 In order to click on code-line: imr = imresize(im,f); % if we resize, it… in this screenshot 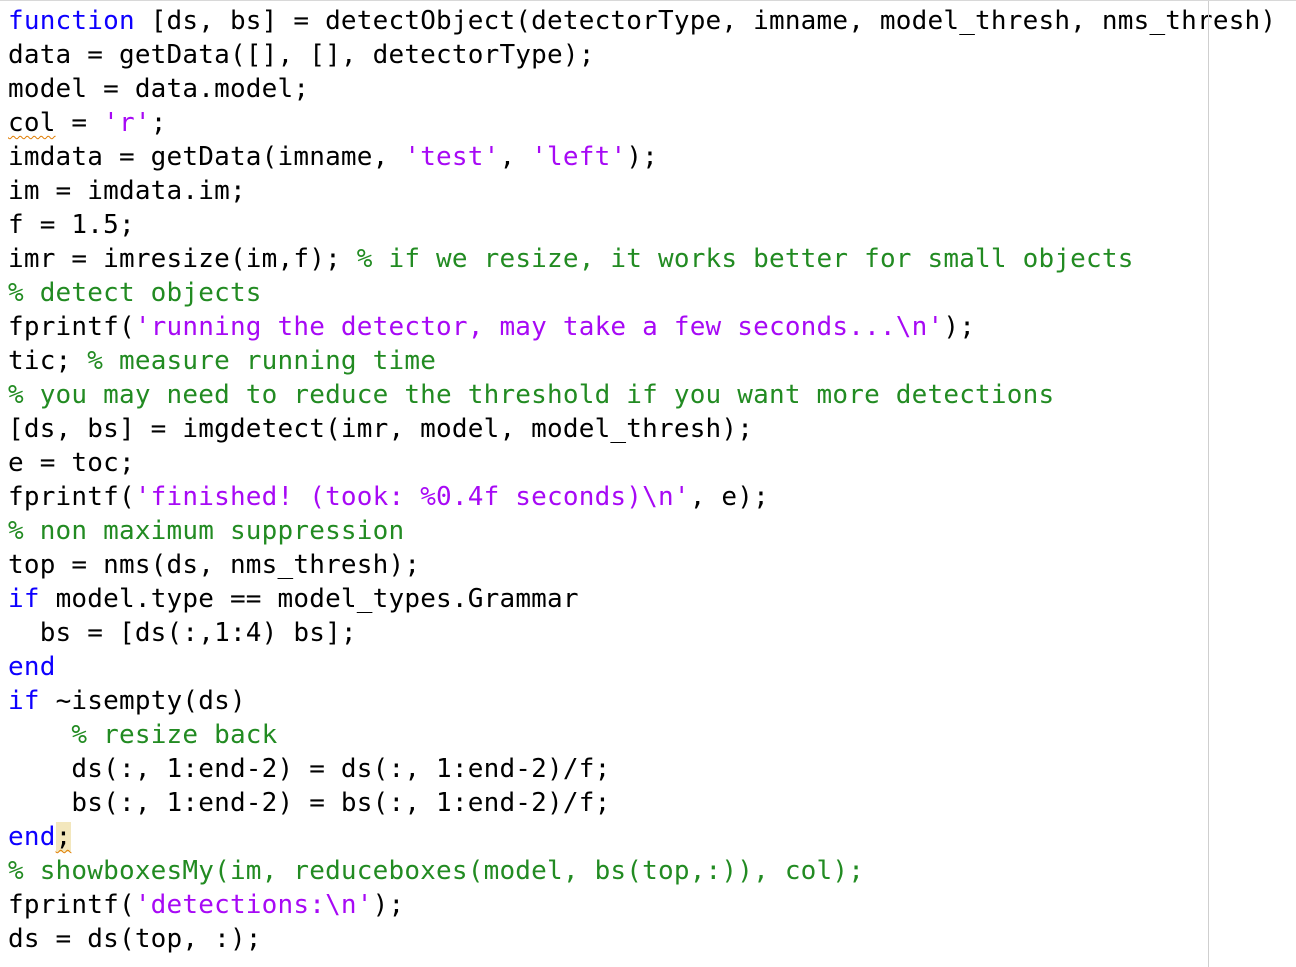, I will do `click(642, 259)`.